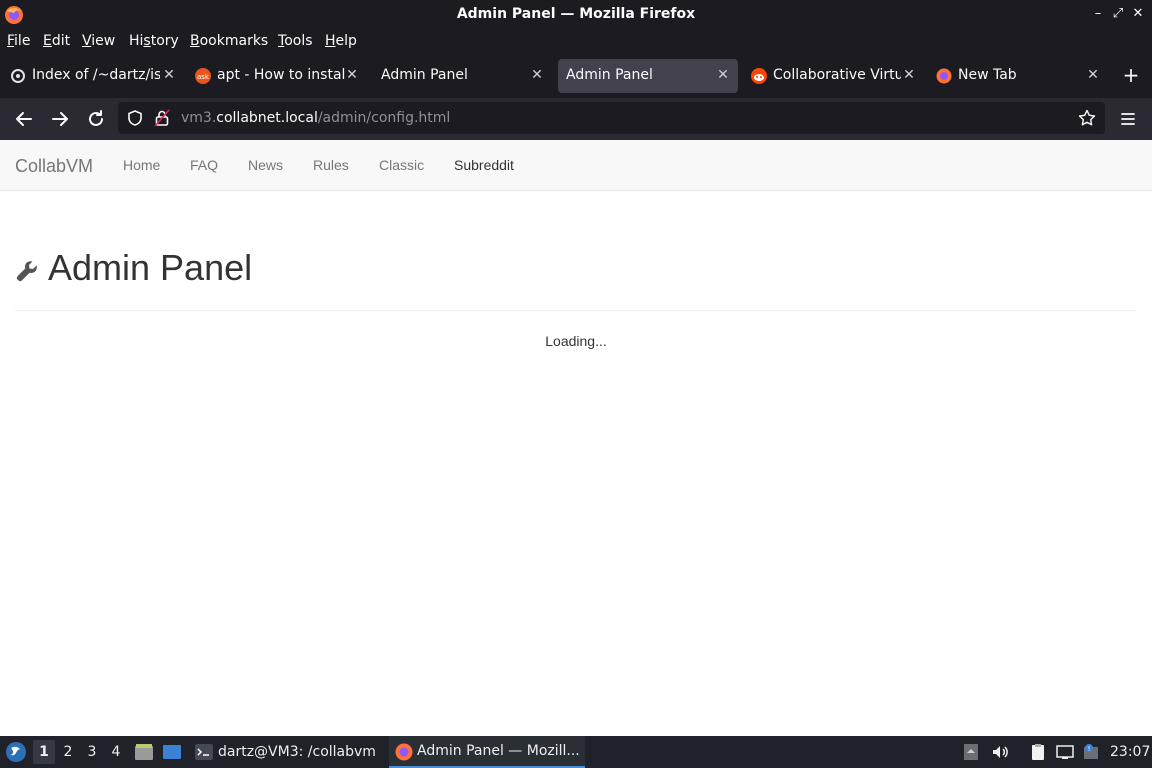 Image resolution: width=1152 pixels, height=768 pixels. Describe the element at coordinates (1131, 75) in the screenshot. I see `new-tab-button: +` at that location.